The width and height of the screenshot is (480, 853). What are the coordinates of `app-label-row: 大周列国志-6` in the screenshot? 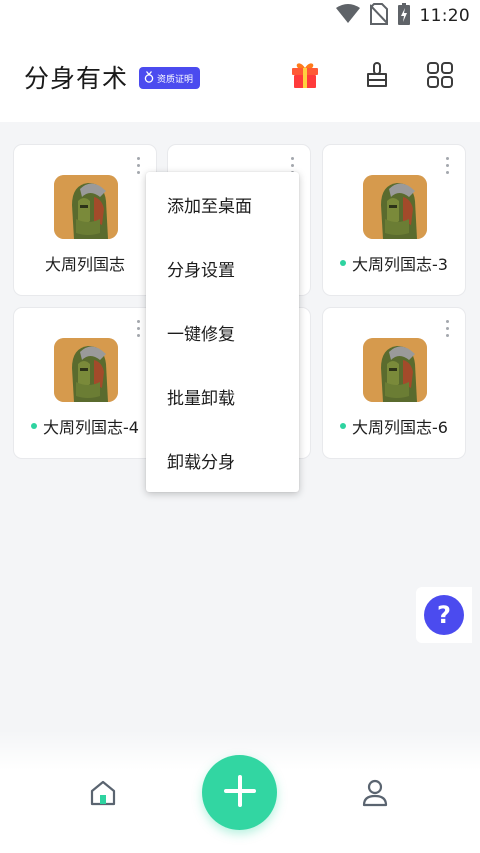 It's located at (394, 426).